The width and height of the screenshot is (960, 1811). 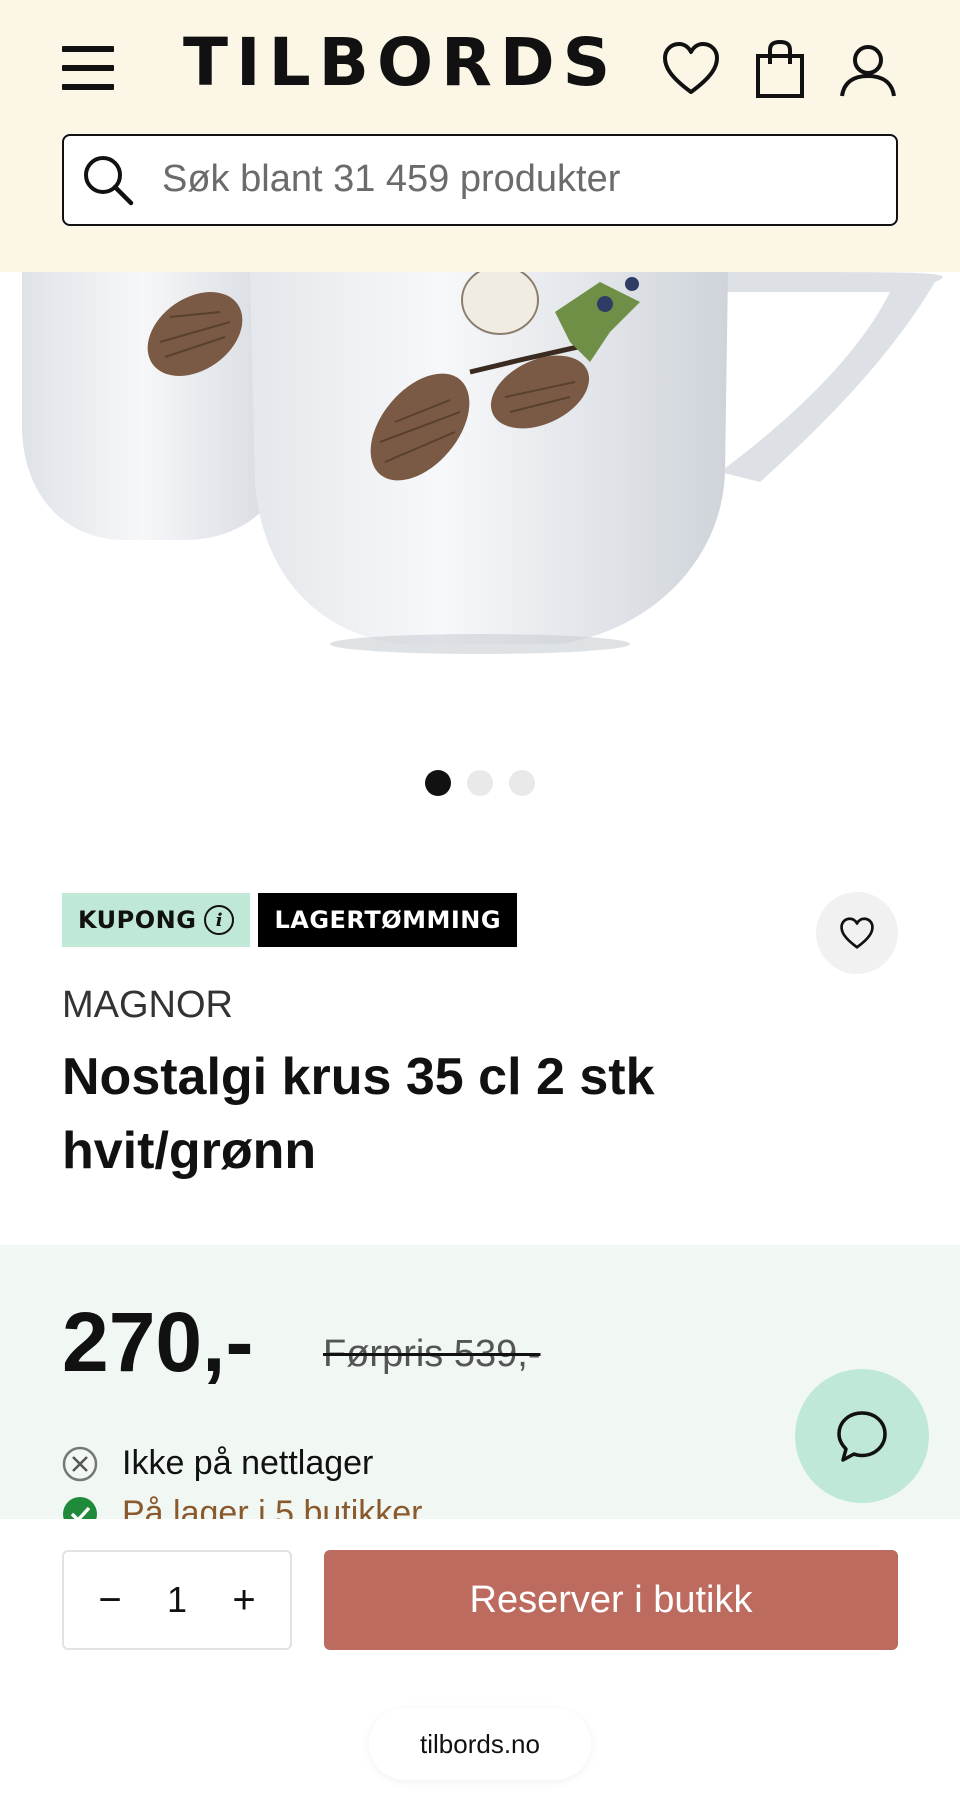 I want to click on product-badges: KUPONG i LAGERTØMMING, so click(x=290, y=920).